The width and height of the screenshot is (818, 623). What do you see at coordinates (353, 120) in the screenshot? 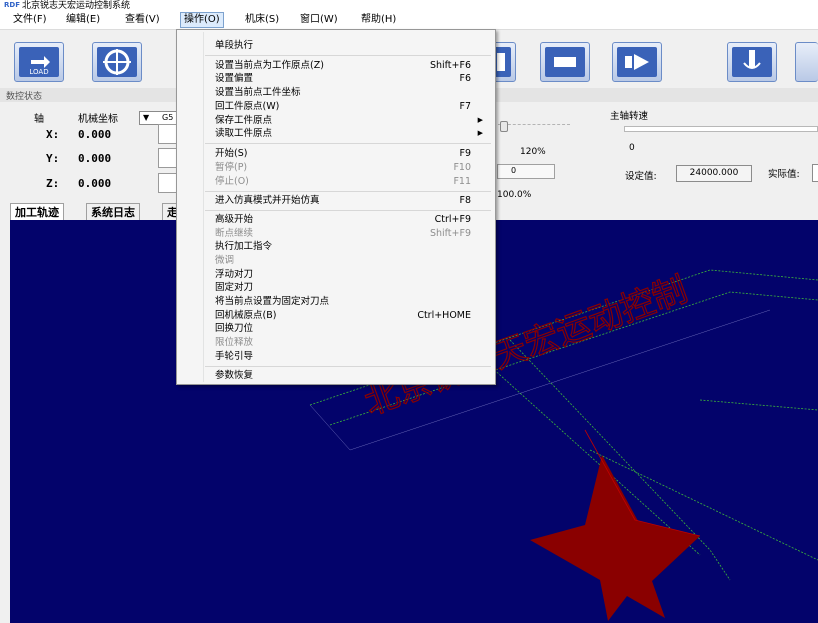
I see `menu-save-work-origin: 保存工件原点 ▶` at bounding box center [353, 120].